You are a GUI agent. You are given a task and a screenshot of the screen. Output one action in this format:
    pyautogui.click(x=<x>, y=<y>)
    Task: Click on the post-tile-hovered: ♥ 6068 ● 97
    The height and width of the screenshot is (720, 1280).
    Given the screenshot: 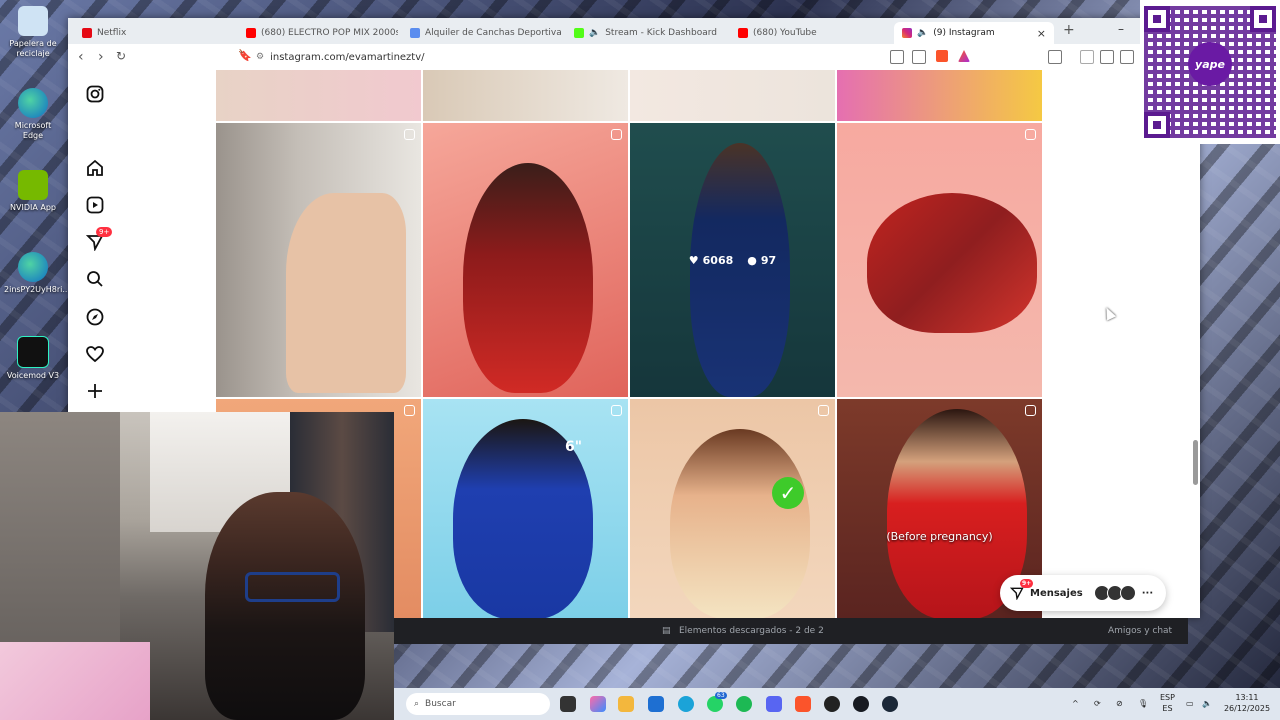 What is the action you would take?
    pyautogui.click(x=732, y=260)
    